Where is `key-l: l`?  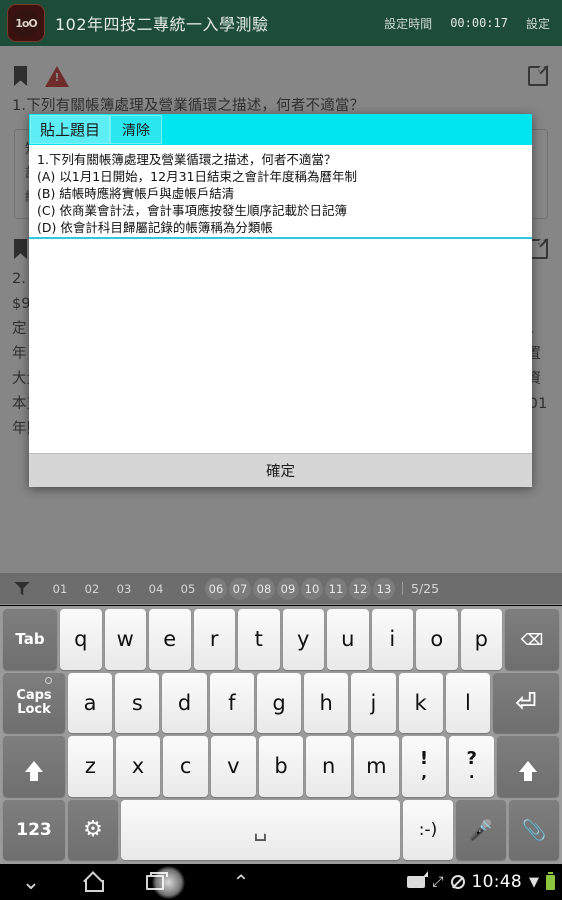
key-l: l is located at coordinates (467, 702).